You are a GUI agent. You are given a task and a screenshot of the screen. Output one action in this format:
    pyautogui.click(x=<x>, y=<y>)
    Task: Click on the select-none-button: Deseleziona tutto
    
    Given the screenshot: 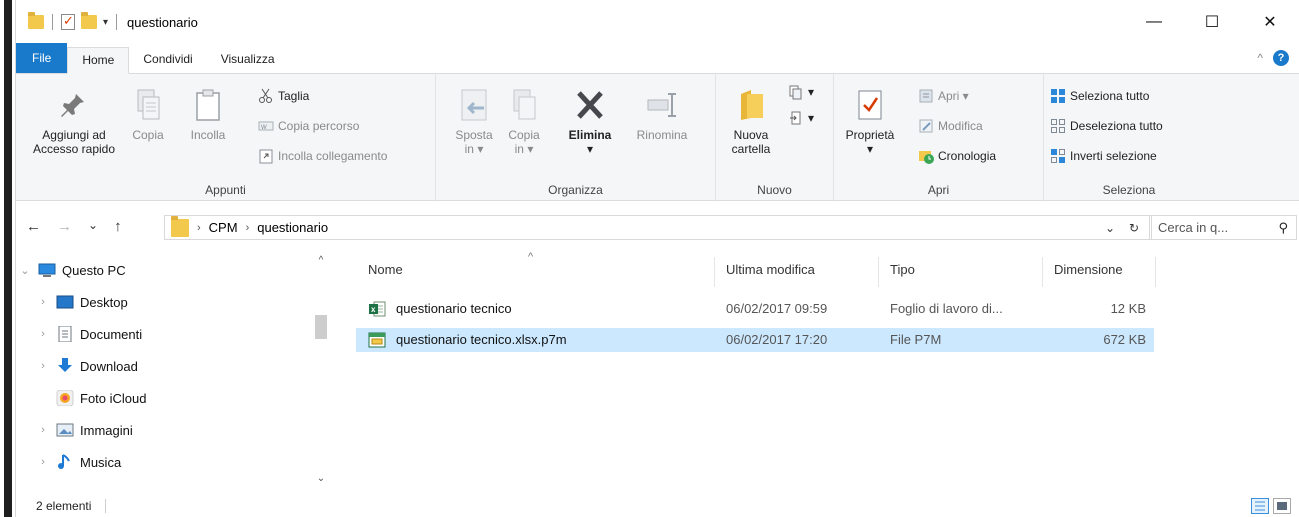 What is the action you would take?
    pyautogui.click(x=1106, y=126)
    